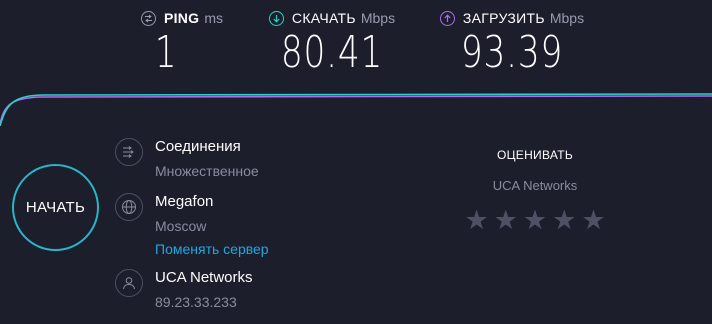 The width and height of the screenshot is (712, 324). Describe the element at coordinates (447, 18) in the screenshot. I see `upload-arrow-icon` at that location.